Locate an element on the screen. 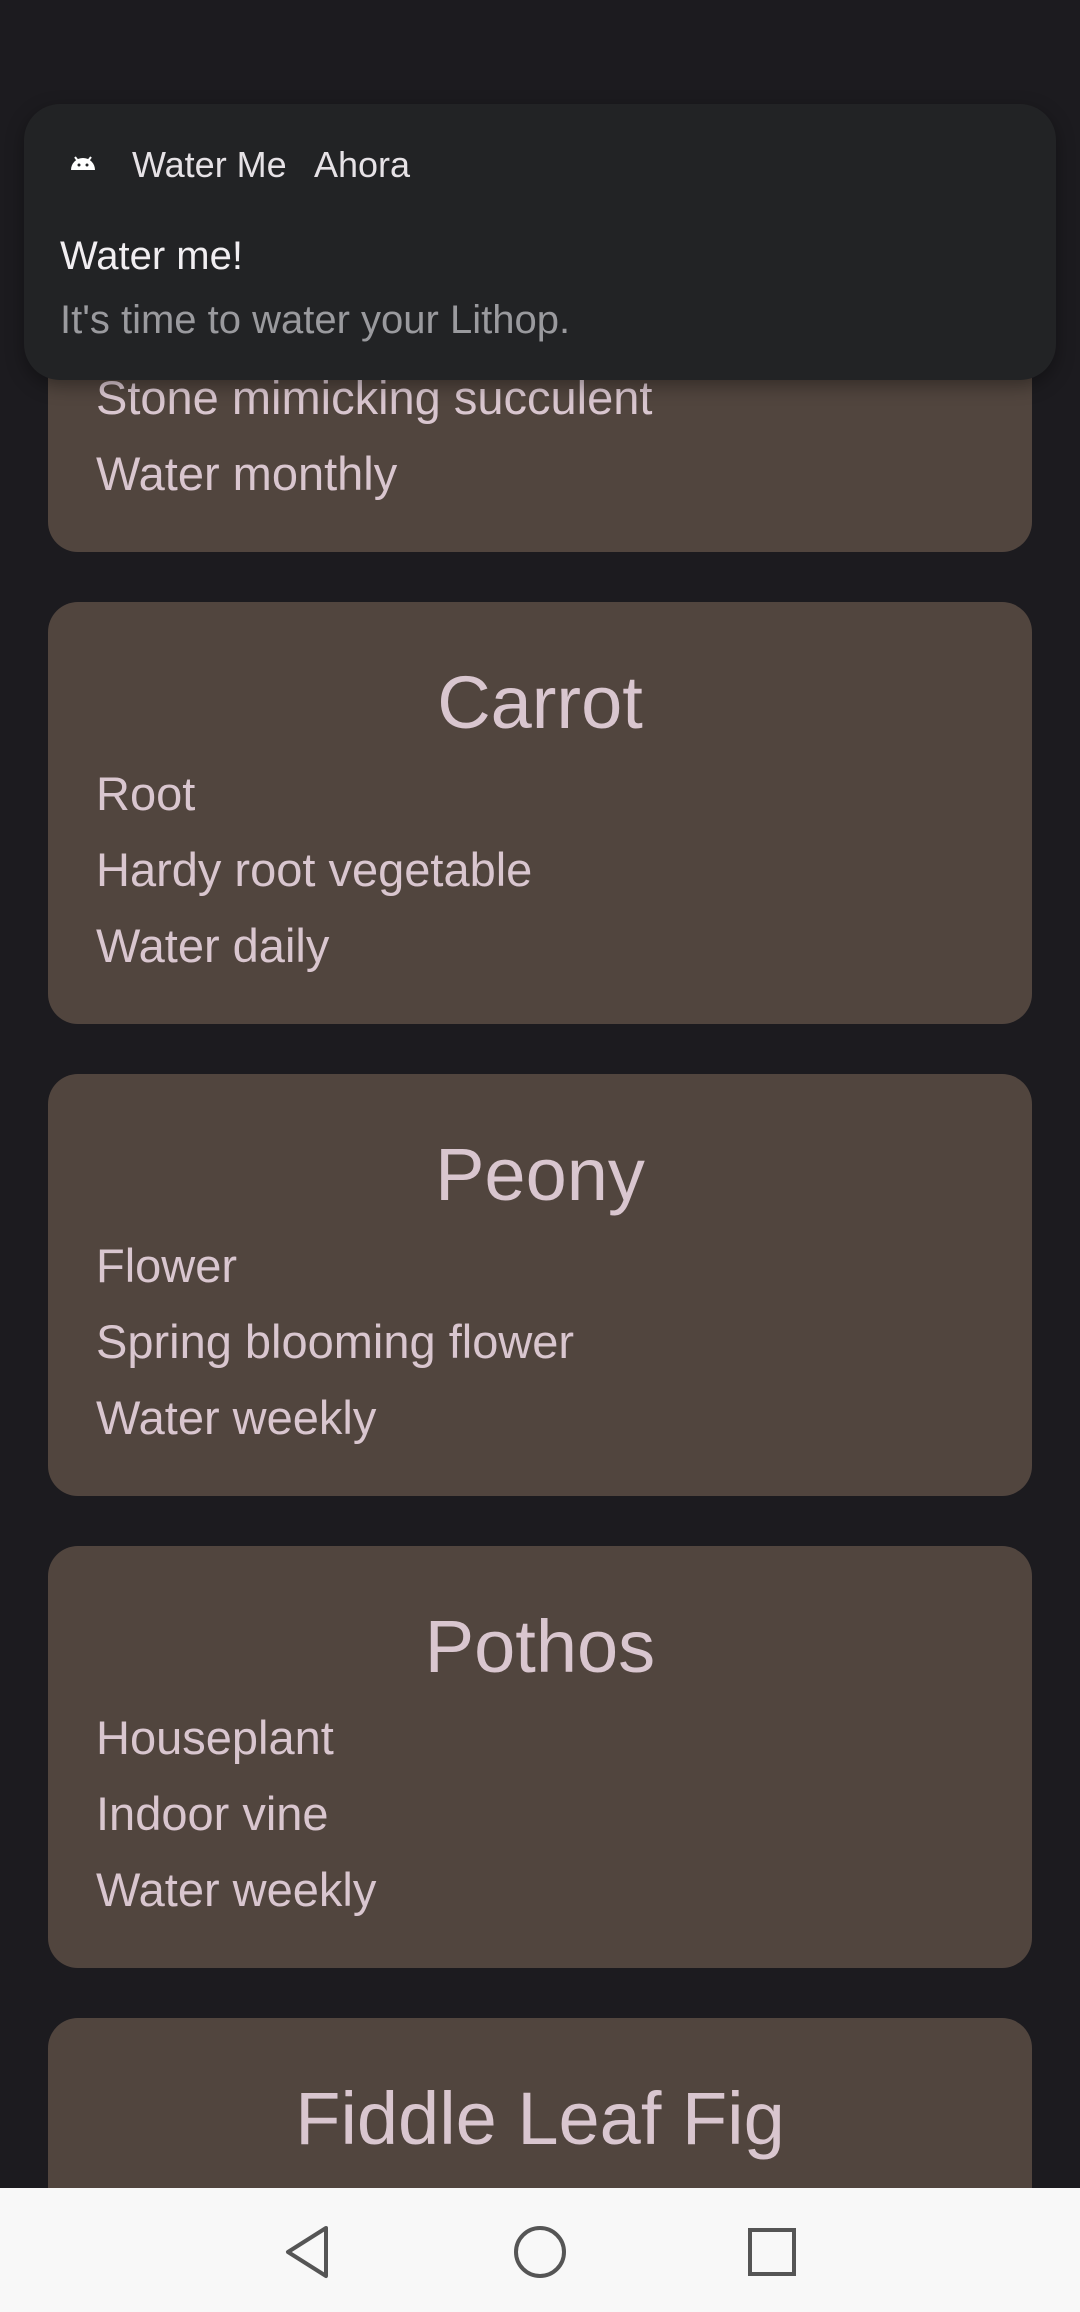 This screenshot has width=1080, height=2312. plant-description: Indoor vine is located at coordinates (212, 1813).